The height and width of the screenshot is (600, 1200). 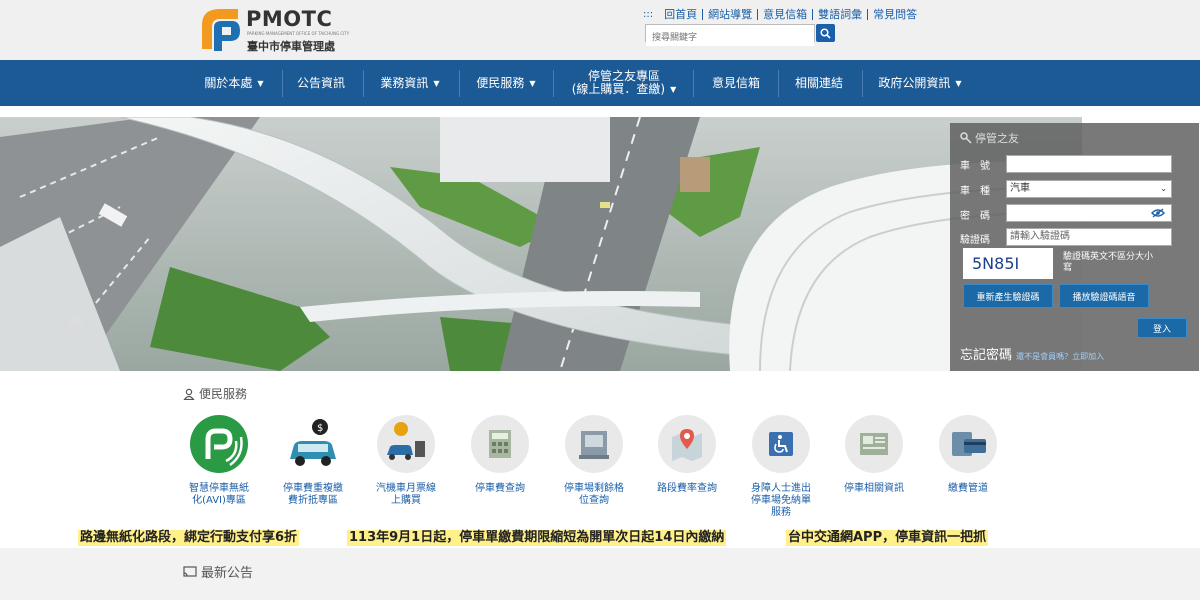 I want to click on service-payment-channels: 繳費管道, so click(x=968, y=455).